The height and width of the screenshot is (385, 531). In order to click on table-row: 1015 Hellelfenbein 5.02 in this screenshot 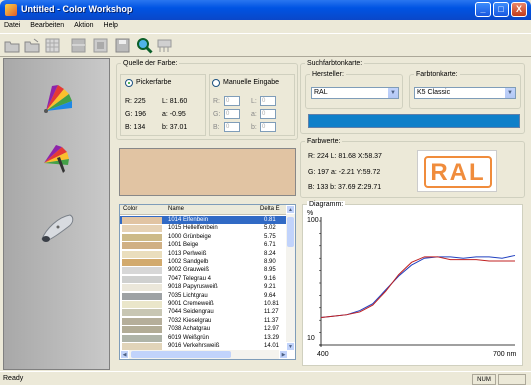, I will do `click(204, 228)`.